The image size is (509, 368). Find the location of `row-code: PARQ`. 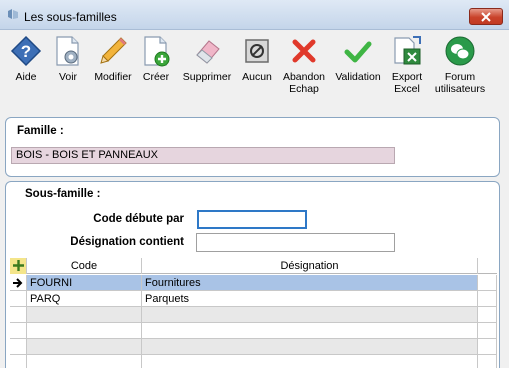

row-code: PARQ is located at coordinates (84, 299).